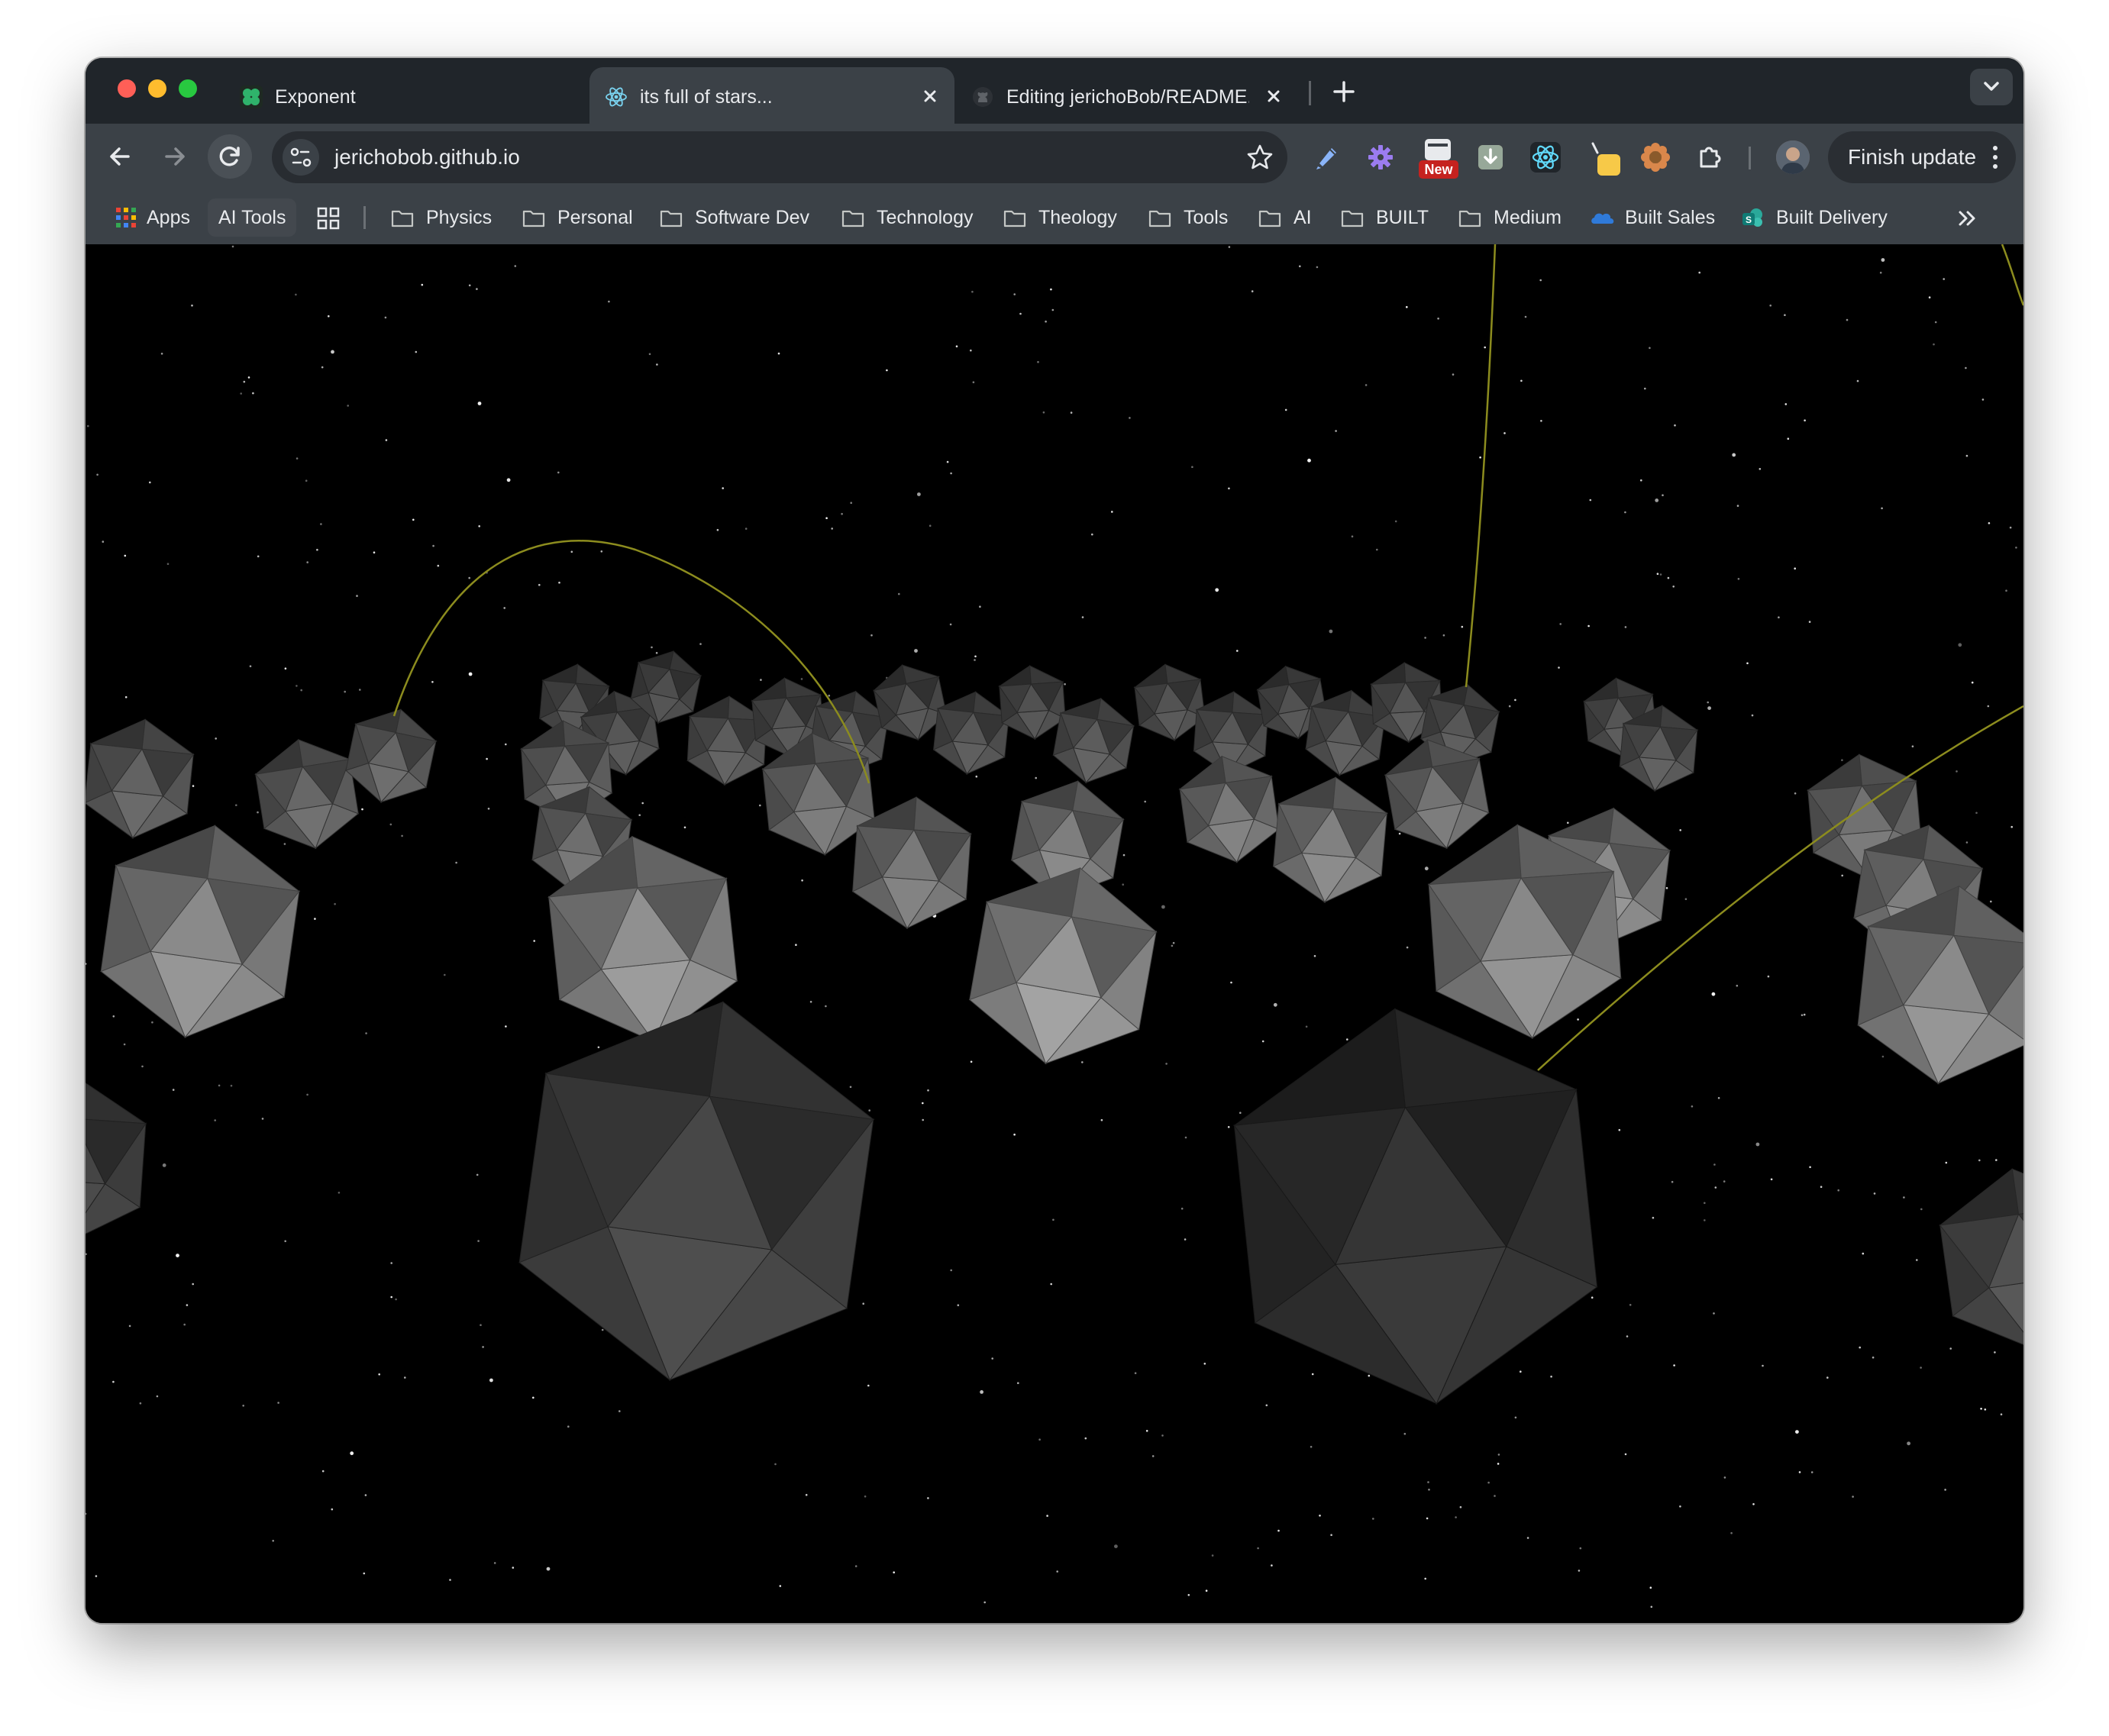 This screenshot has height=1736, width=2109. Describe the element at coordinates (740, 218) in the screenshot. I see `bookmark-folder-software-dev: Software Dev` at that location.